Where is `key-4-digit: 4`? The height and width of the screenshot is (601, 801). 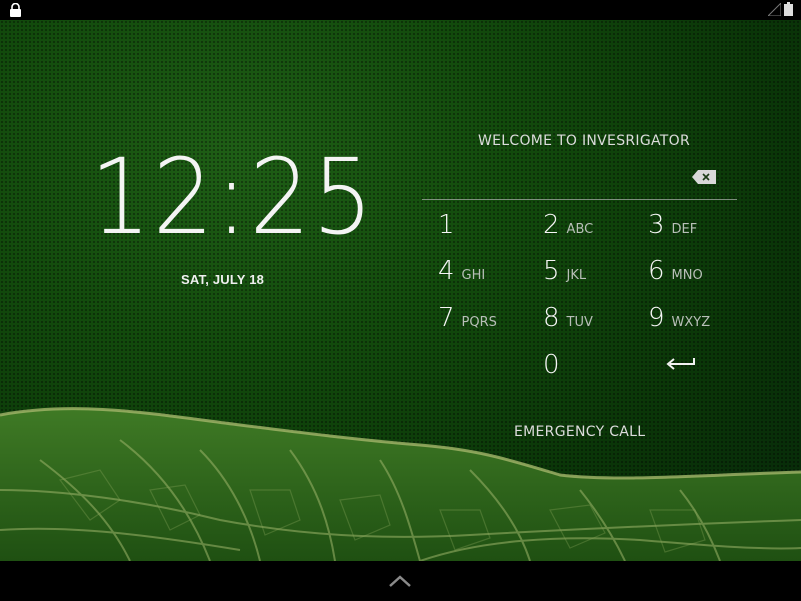
key-4-digit: 4 is located at coordinates (446, 271).